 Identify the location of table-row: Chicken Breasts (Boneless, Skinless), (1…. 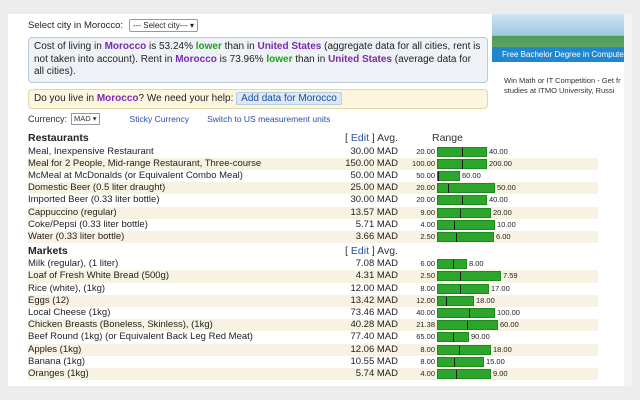
(313, 325).